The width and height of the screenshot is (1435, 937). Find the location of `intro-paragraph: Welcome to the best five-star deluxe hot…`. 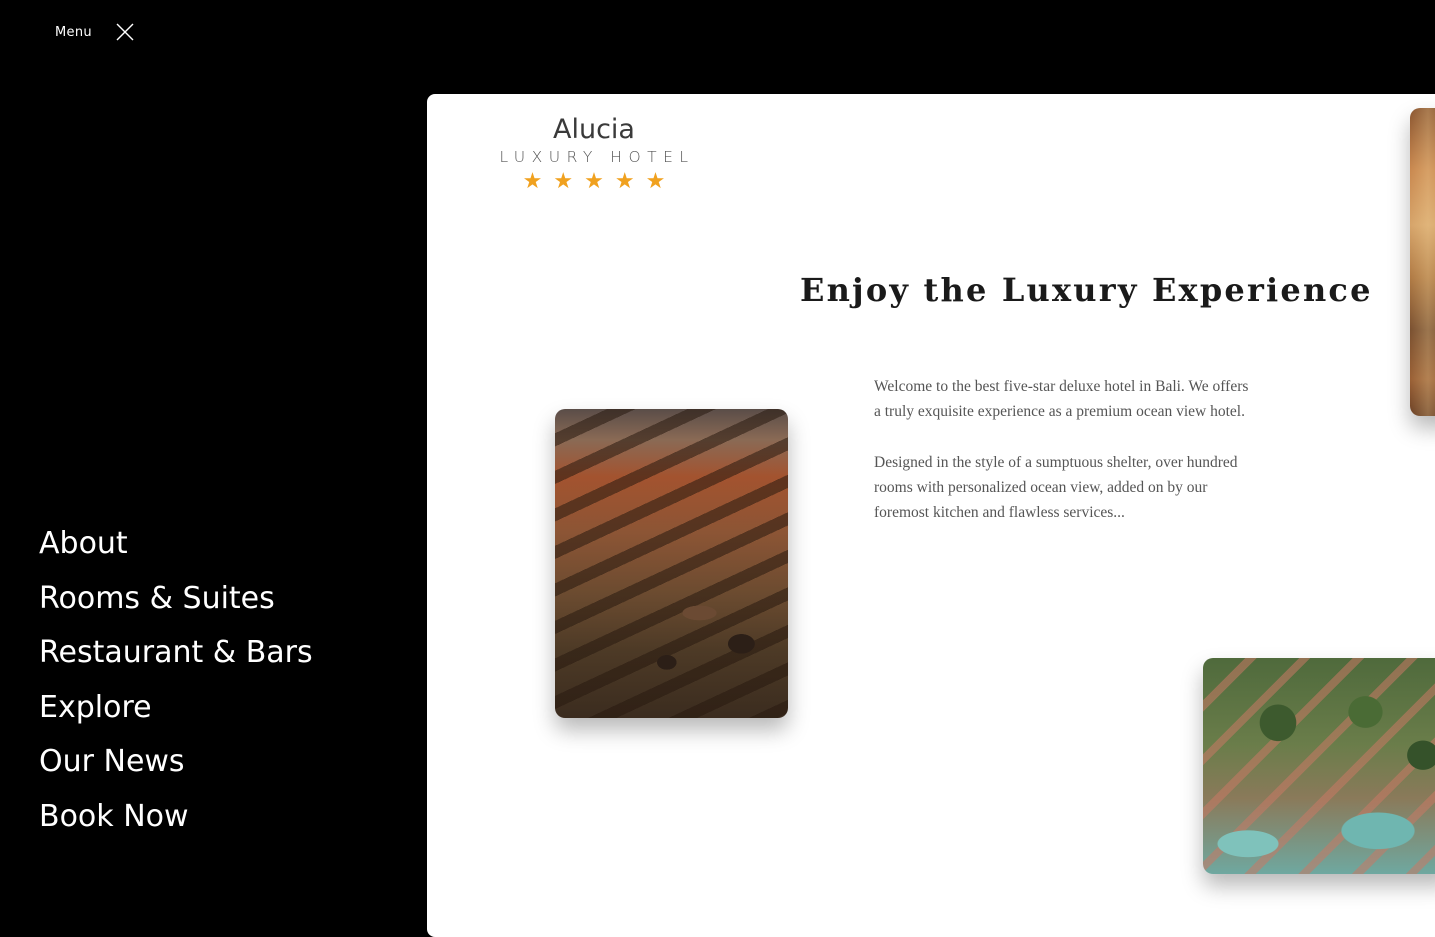

intro-paragraph: Welcome to the best five-star deluxe hot… is located at coordinates (1061, 399).